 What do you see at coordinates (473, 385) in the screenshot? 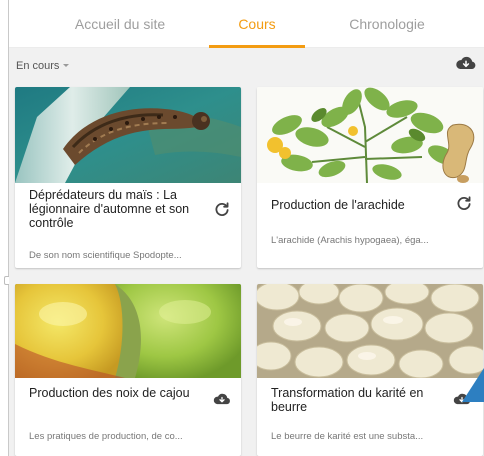
I see `blue-corner-shape` at bounding box center [473, 385].